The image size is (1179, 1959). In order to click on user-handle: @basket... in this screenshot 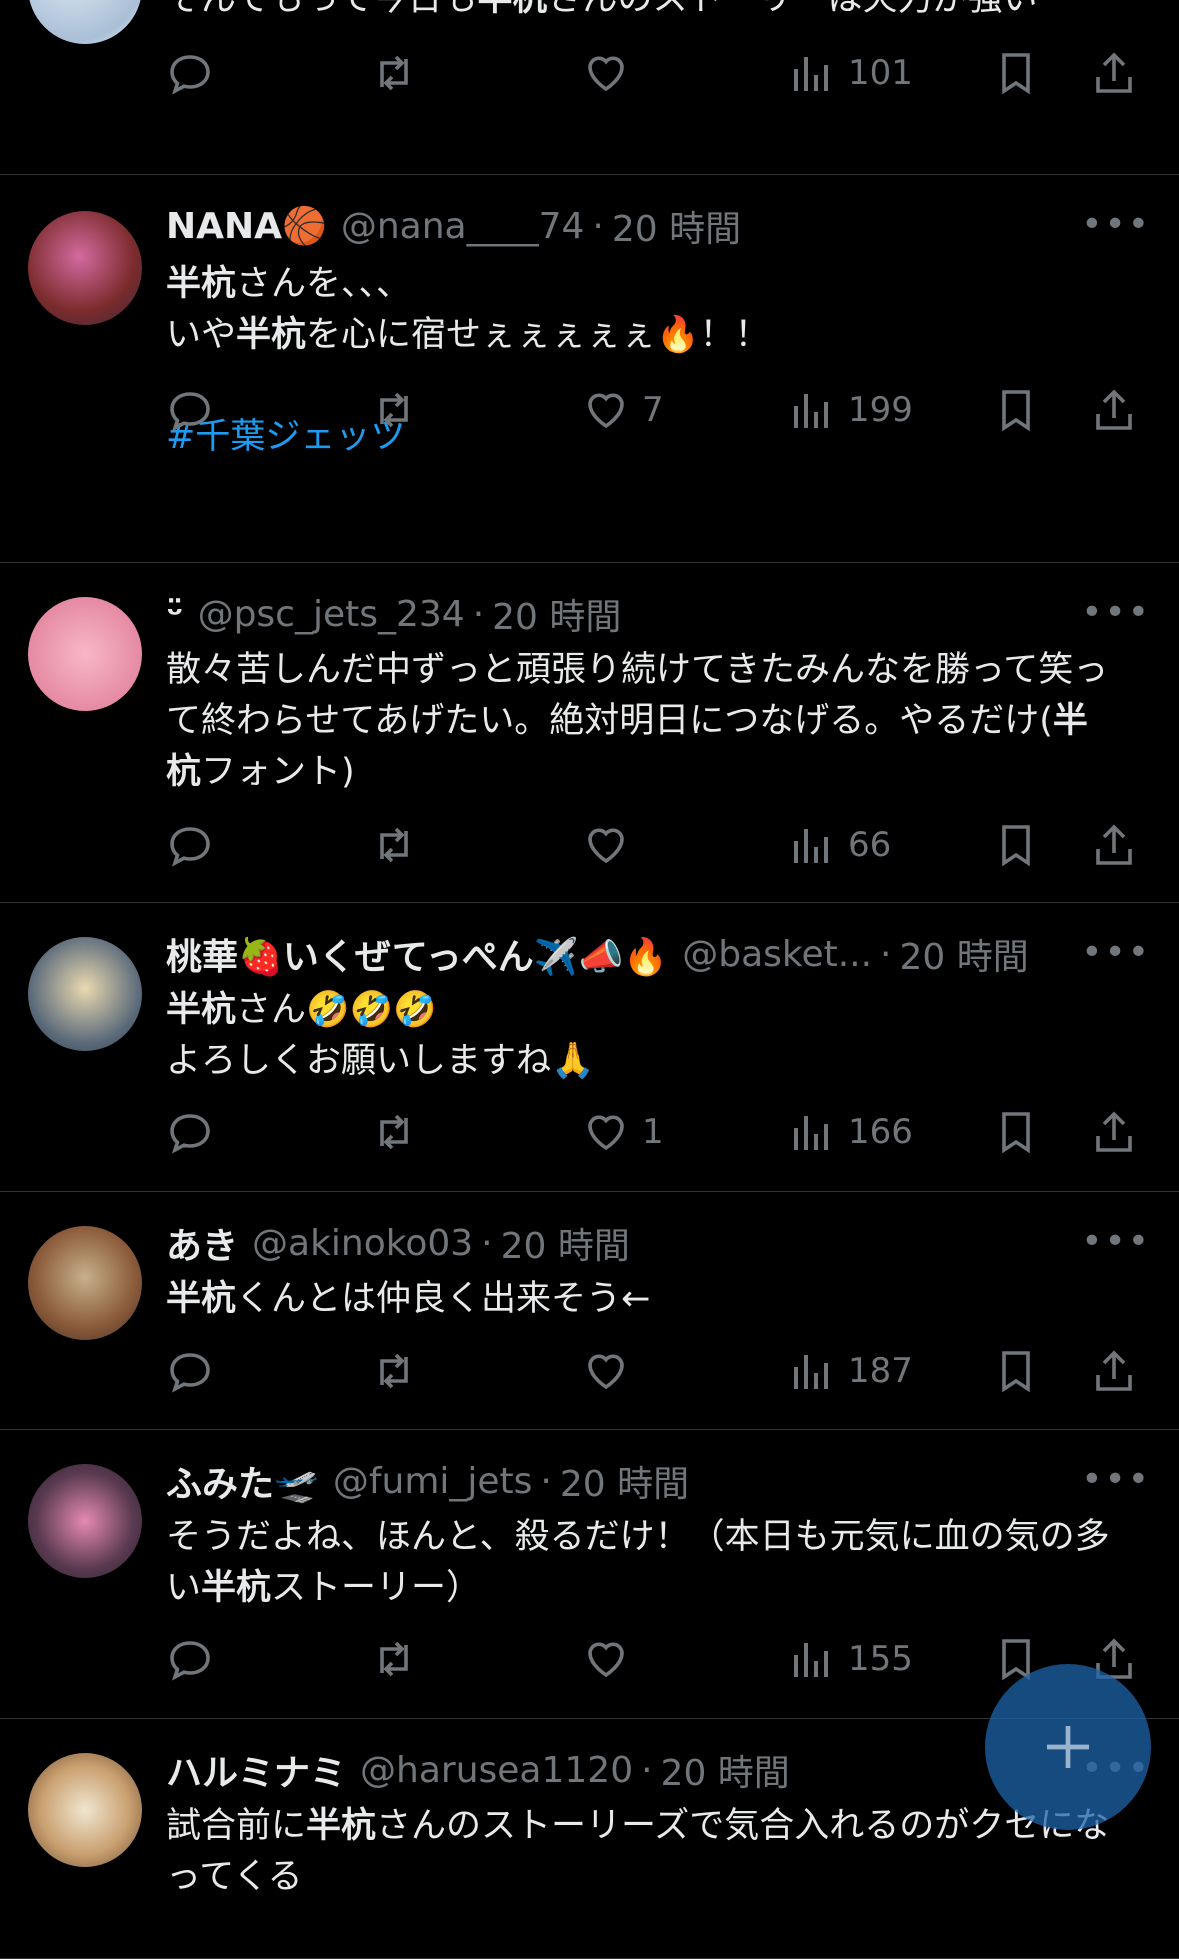, I will do `click(777, 954)`.